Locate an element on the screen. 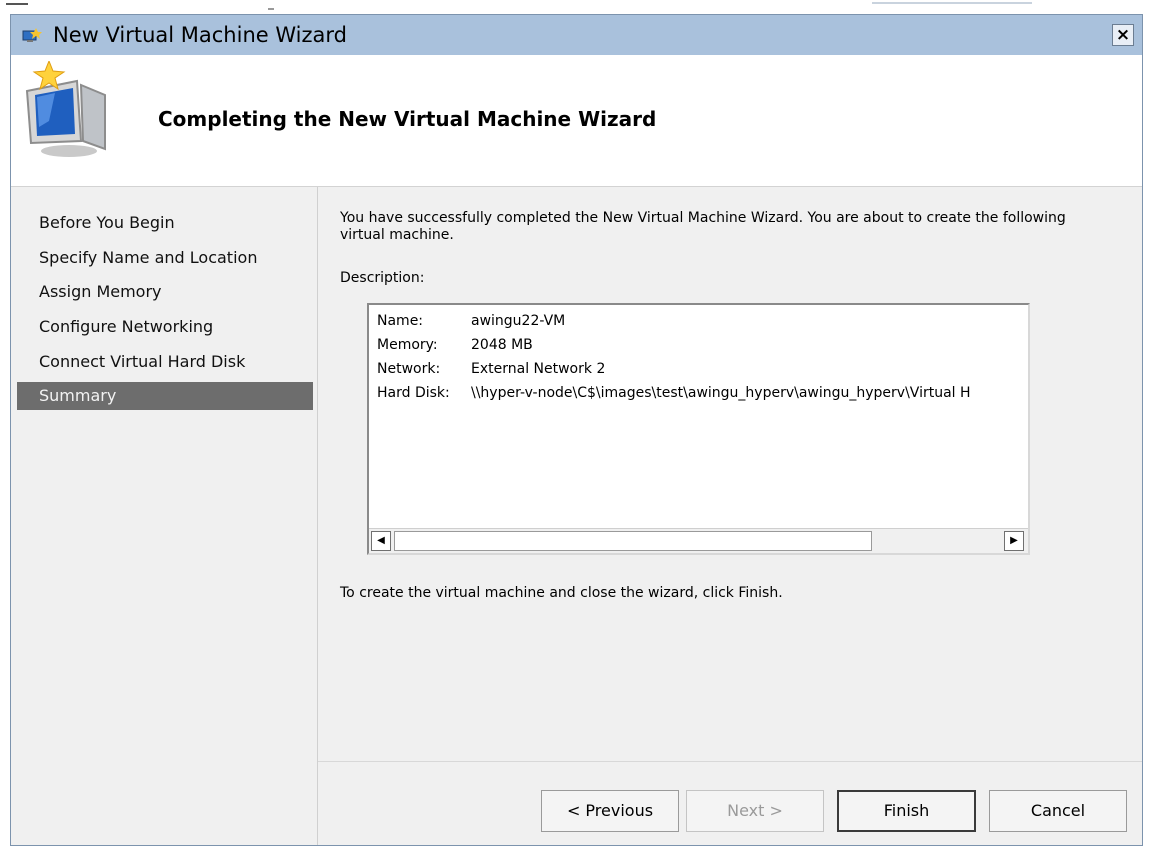 The width and height of the screenshot is (1150, 848). description-row-name: Name: awingu22-VM is located at coordinates (471, 323).